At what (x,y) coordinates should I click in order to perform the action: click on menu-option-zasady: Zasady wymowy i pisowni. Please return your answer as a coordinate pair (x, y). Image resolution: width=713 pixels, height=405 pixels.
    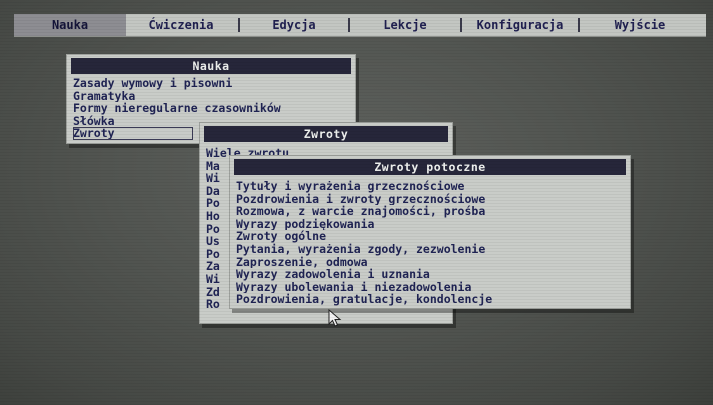
    Looking at the image, I should click on (211, 83).